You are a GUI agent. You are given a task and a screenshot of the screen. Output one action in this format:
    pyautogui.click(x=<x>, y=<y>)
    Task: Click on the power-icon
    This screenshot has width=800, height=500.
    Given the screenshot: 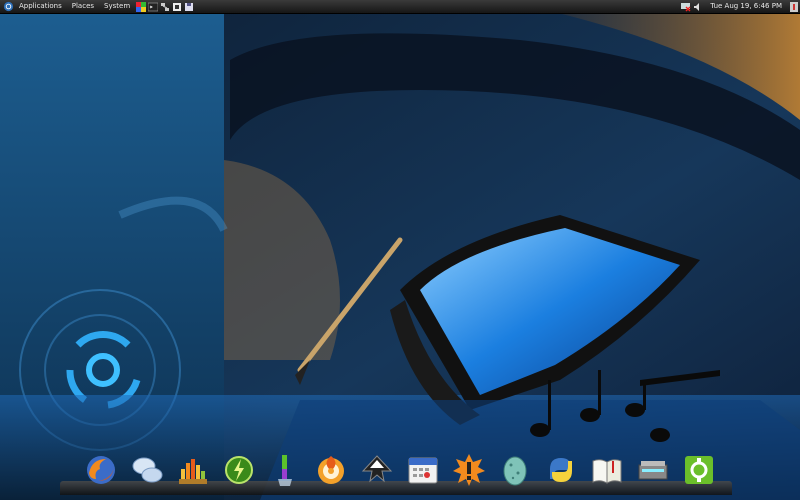 What is the action you would take?
    pyautogui.click(x=239, y=470)
    